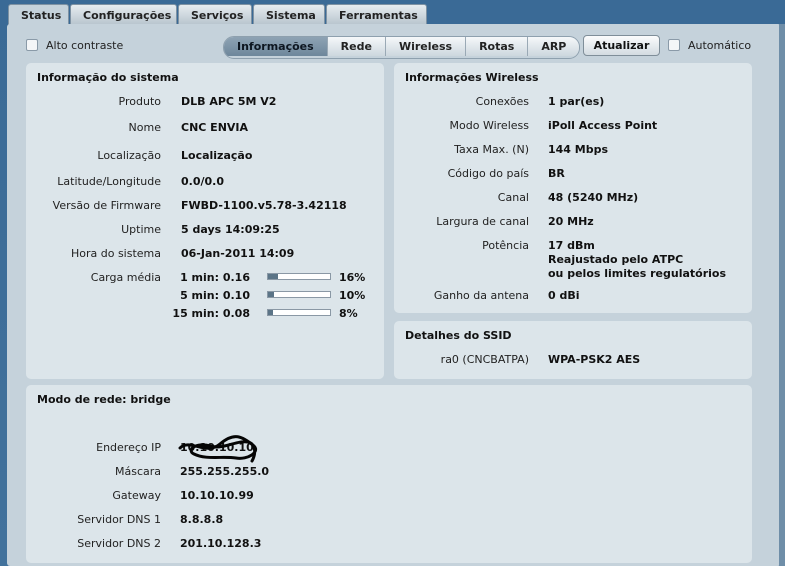 The width and height of the screenshot is (785, 566). Describe the element at coordinates (289, 14) in the screenshot. I see `tab-sistema: Sistema` at that location.